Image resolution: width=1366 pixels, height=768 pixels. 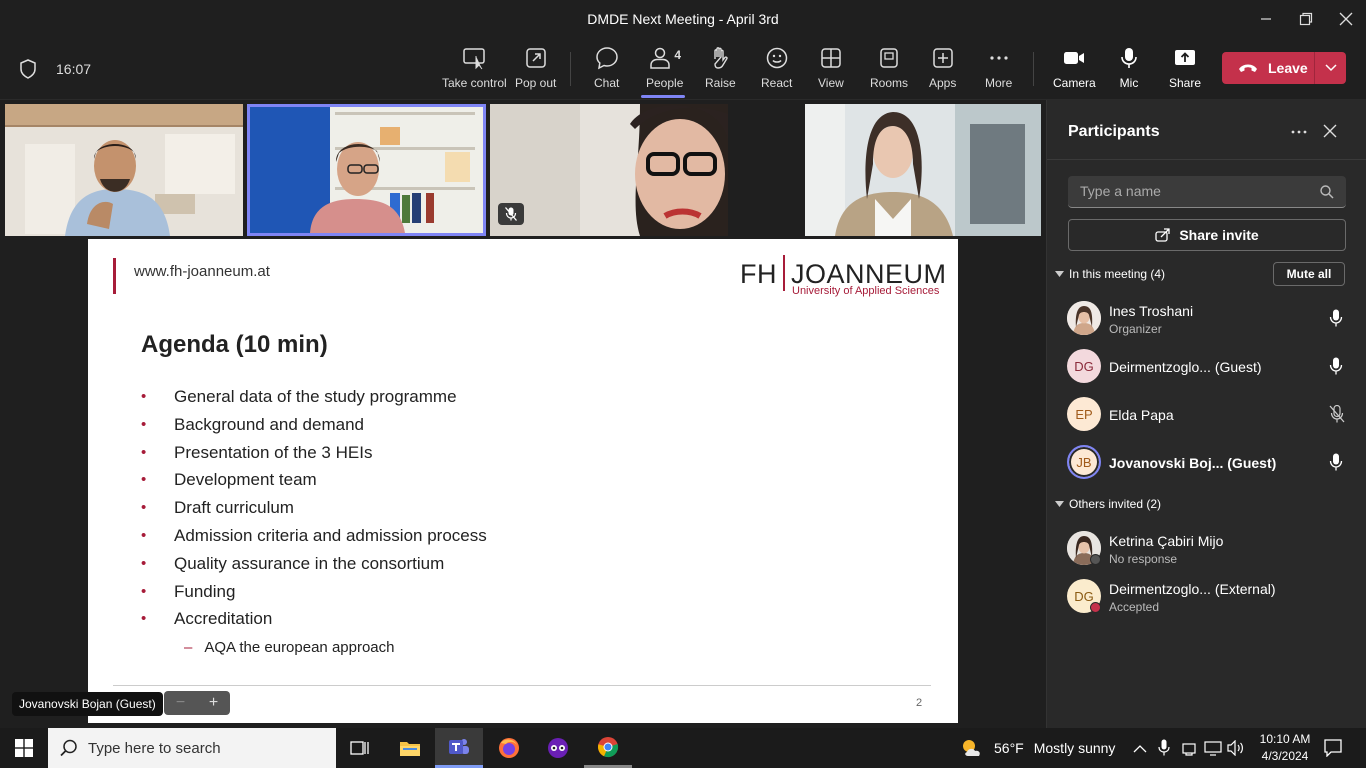 What do you see at coordinates (511, 214) in the screenshot?
I see `mic-muted-icon` at bounding box center [511, 214].